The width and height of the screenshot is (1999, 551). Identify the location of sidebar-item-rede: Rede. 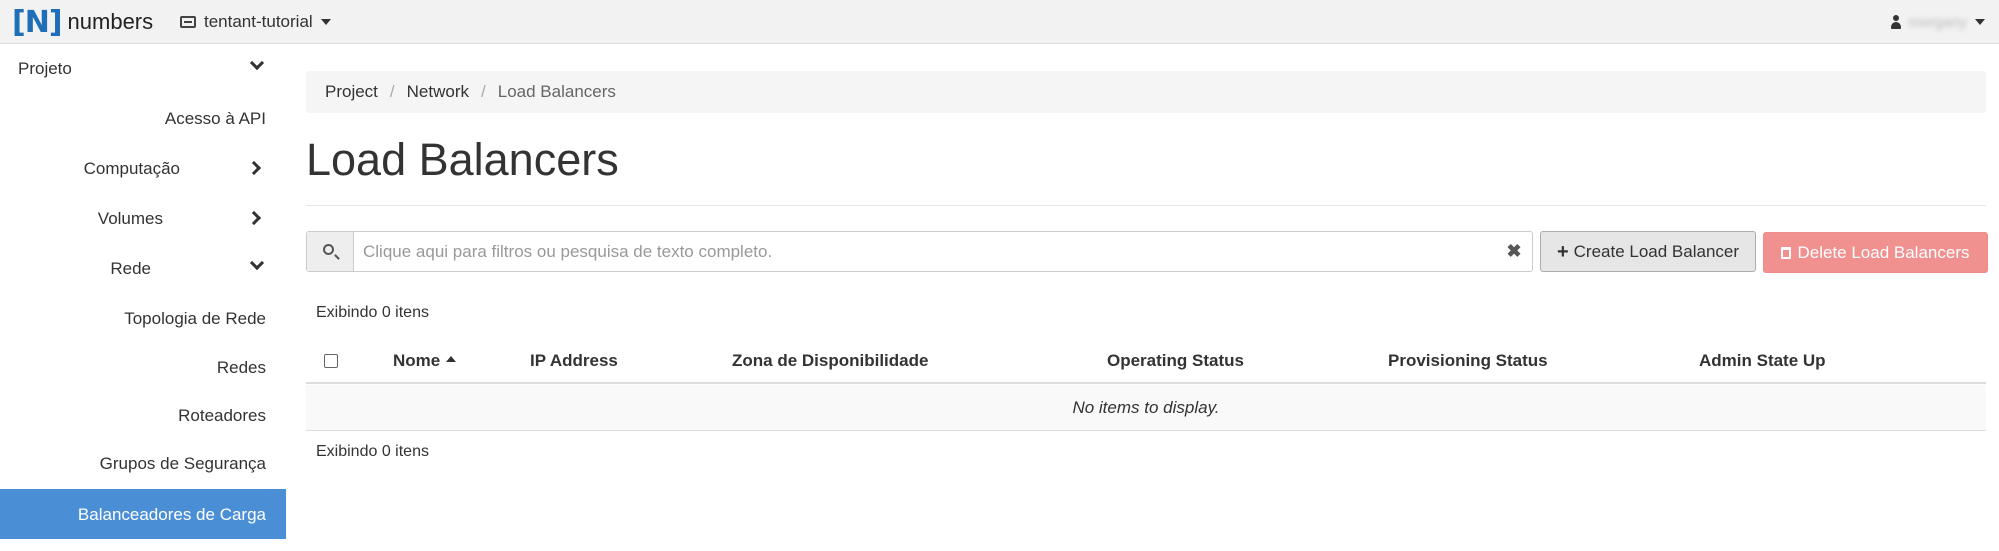
(143, 269).